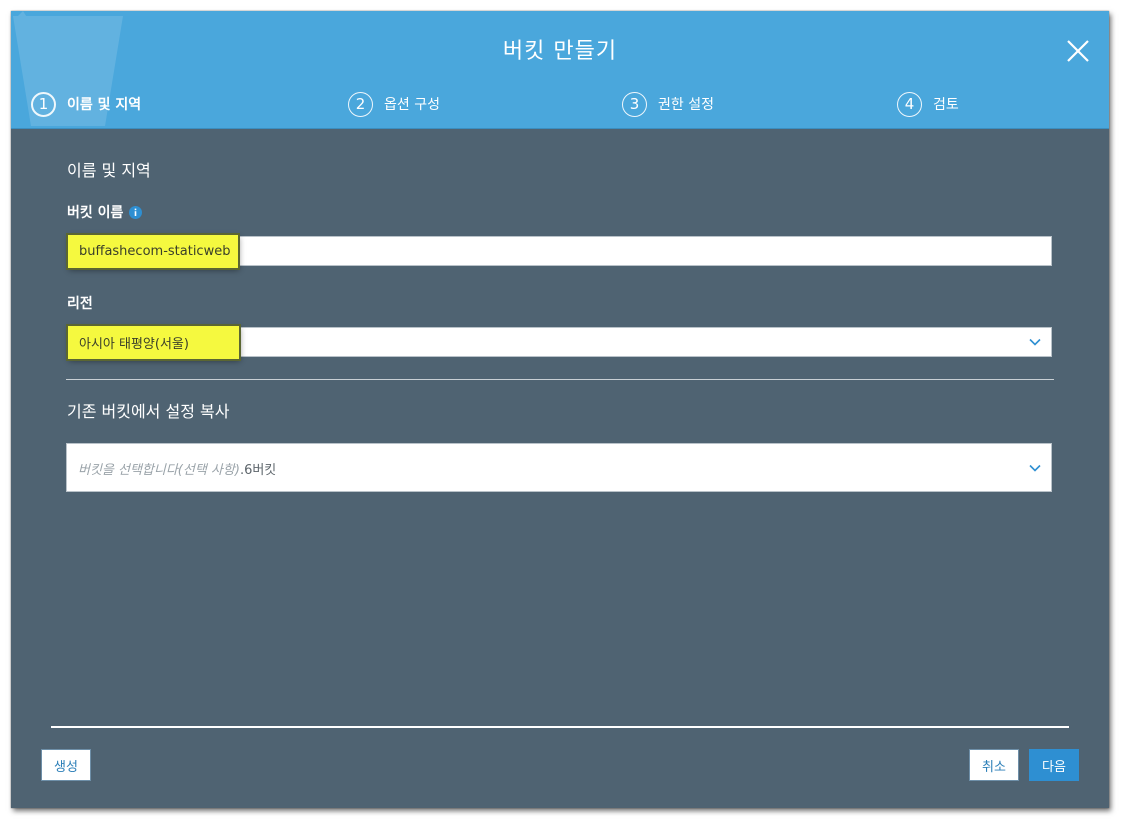  I want to click on copy-bucket-placeholder: 버킷을 선택합니다(선택 사항) .6버킷, so click(177, 468).